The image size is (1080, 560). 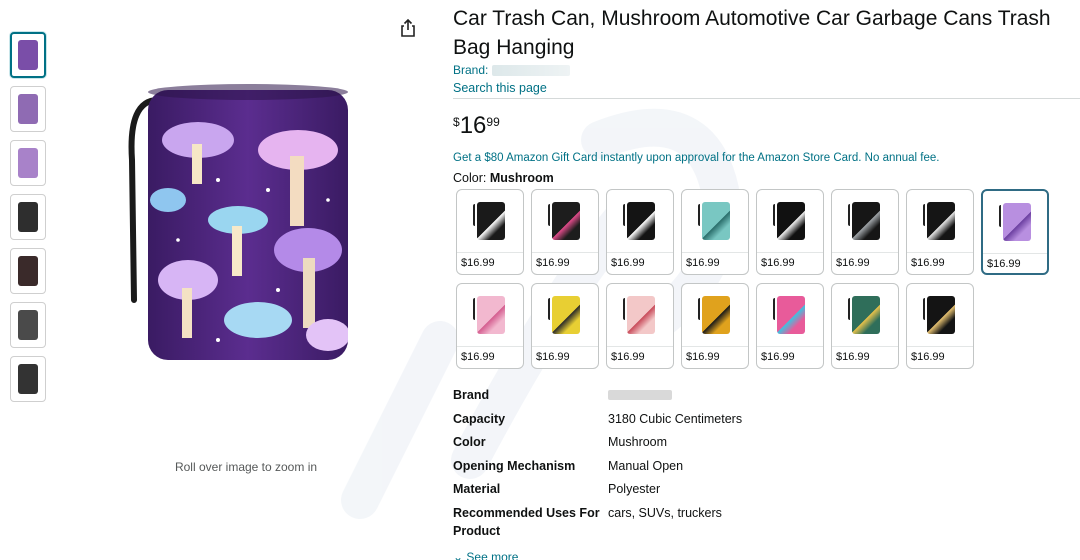 I want to click on spec-value, so click(x=818, y=395).